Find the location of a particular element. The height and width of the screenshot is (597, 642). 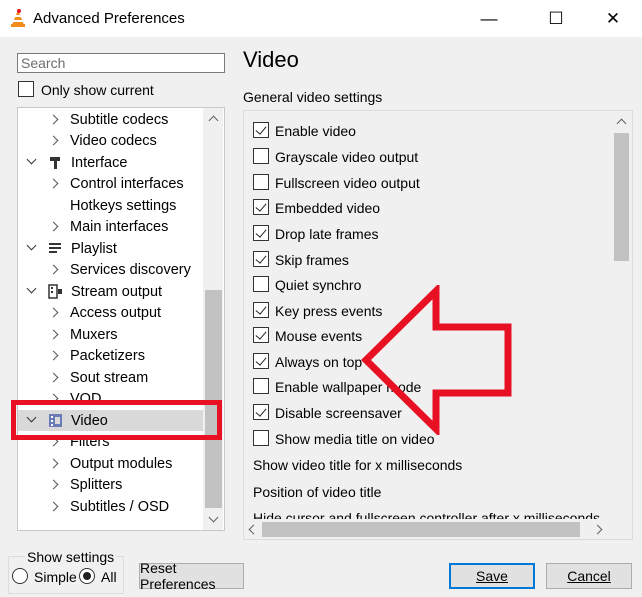

section-heading: Video is located at coordinates (271, 59).